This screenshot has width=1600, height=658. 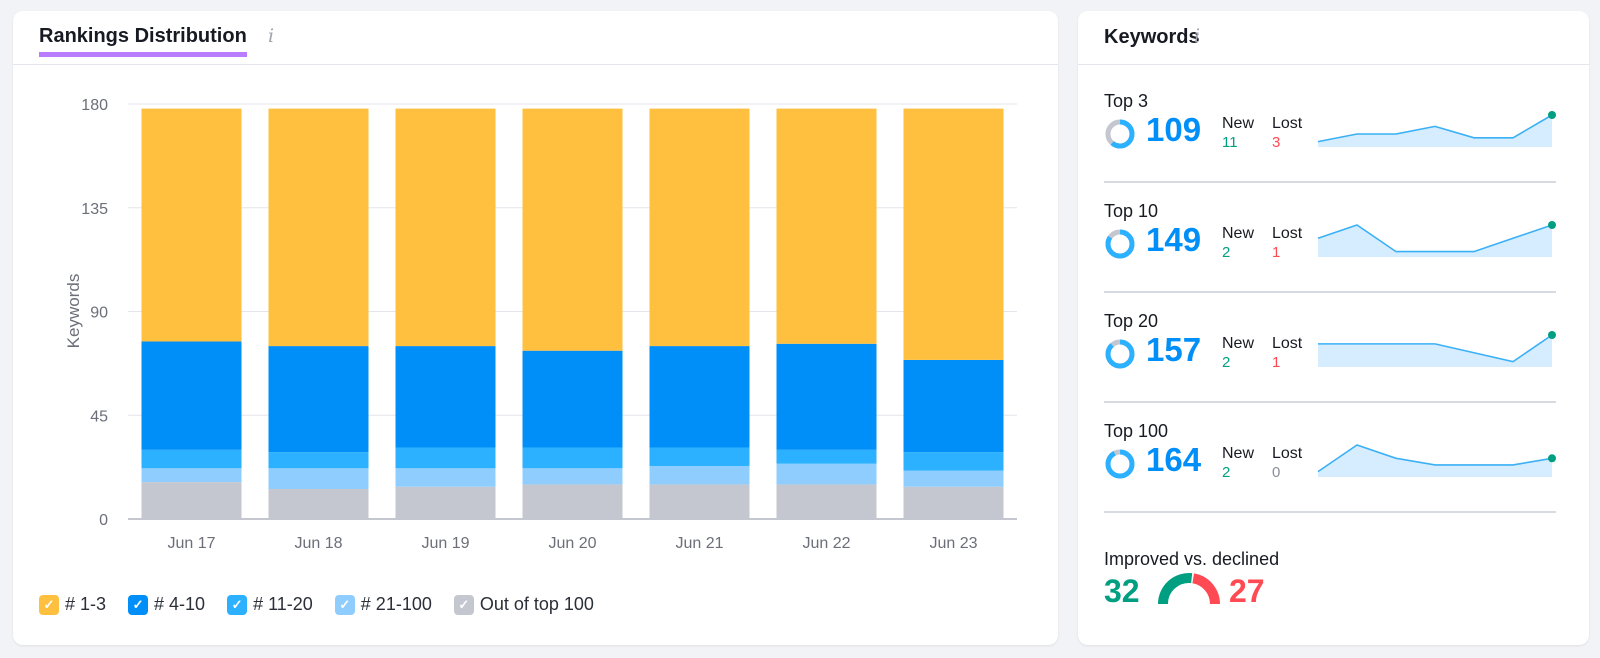 I want to click on keyword-row: Top 100 164 New 2 Lost 0, so click(x=1334, y=477).